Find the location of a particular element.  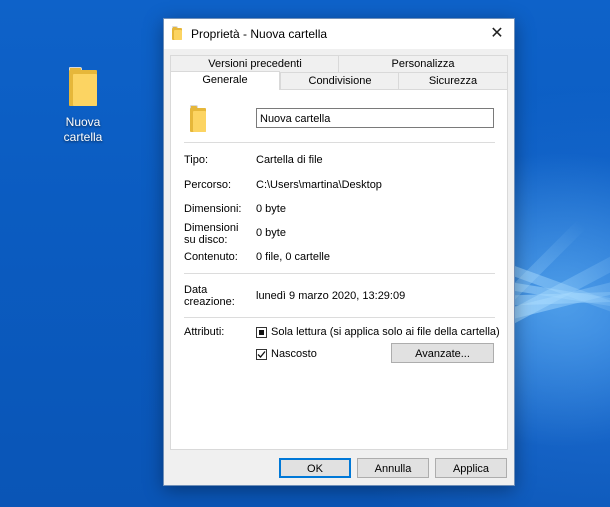

percorso-value: C:\Users\martina\Desktop is located at coordinates (319, 185).